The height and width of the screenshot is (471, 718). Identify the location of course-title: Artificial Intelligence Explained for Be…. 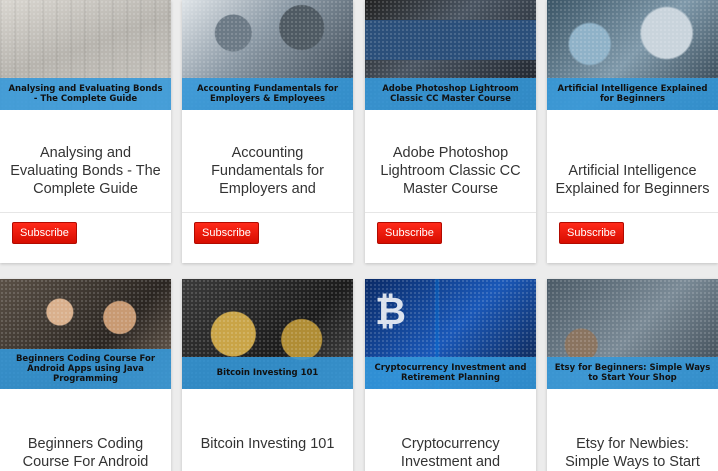
(632, 161).